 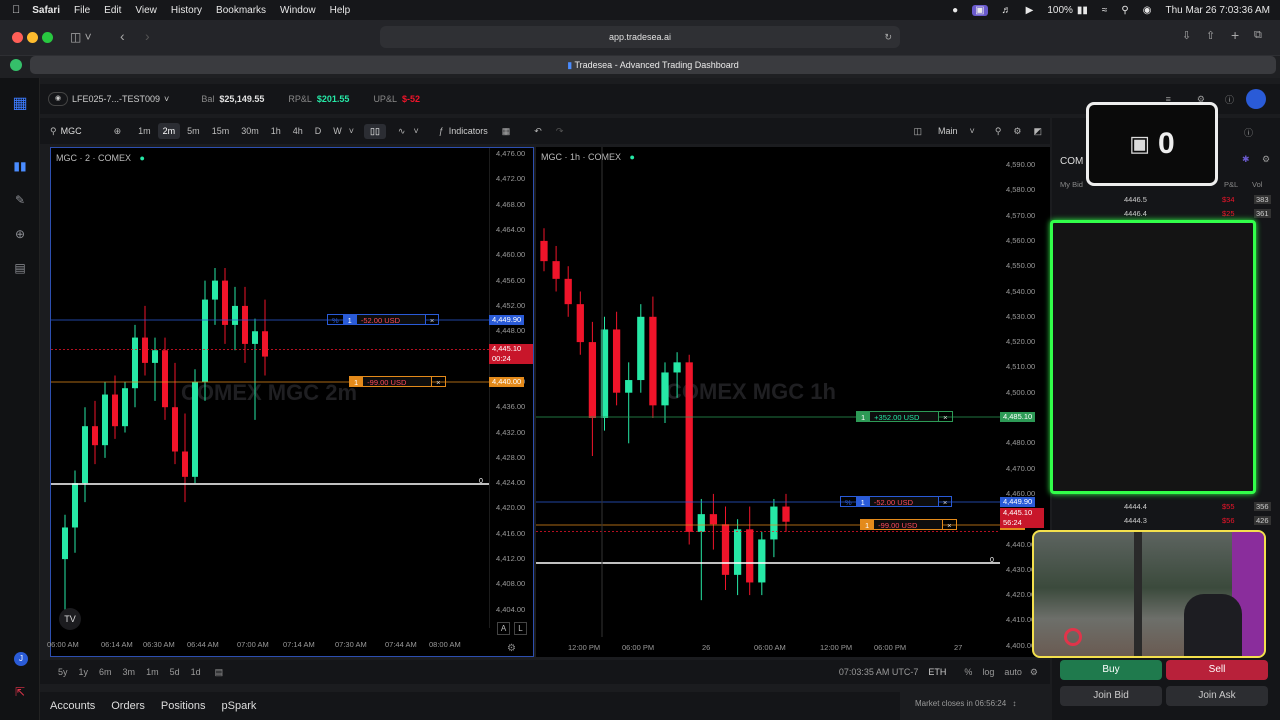 What do you see at coordinates (337, 131) in the screenshot?
I see `tf-w: W` at bounding box center [337, 131].